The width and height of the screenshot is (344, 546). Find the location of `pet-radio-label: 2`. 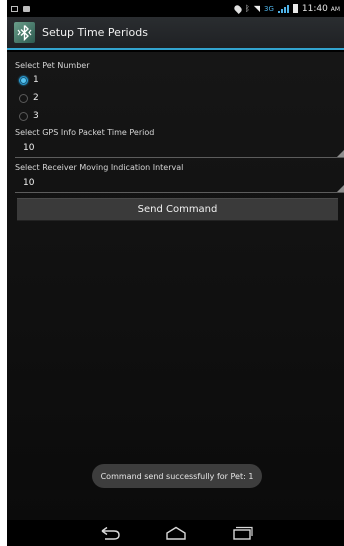

pet-radio-label: 2 is located at coordinates (36, 98).